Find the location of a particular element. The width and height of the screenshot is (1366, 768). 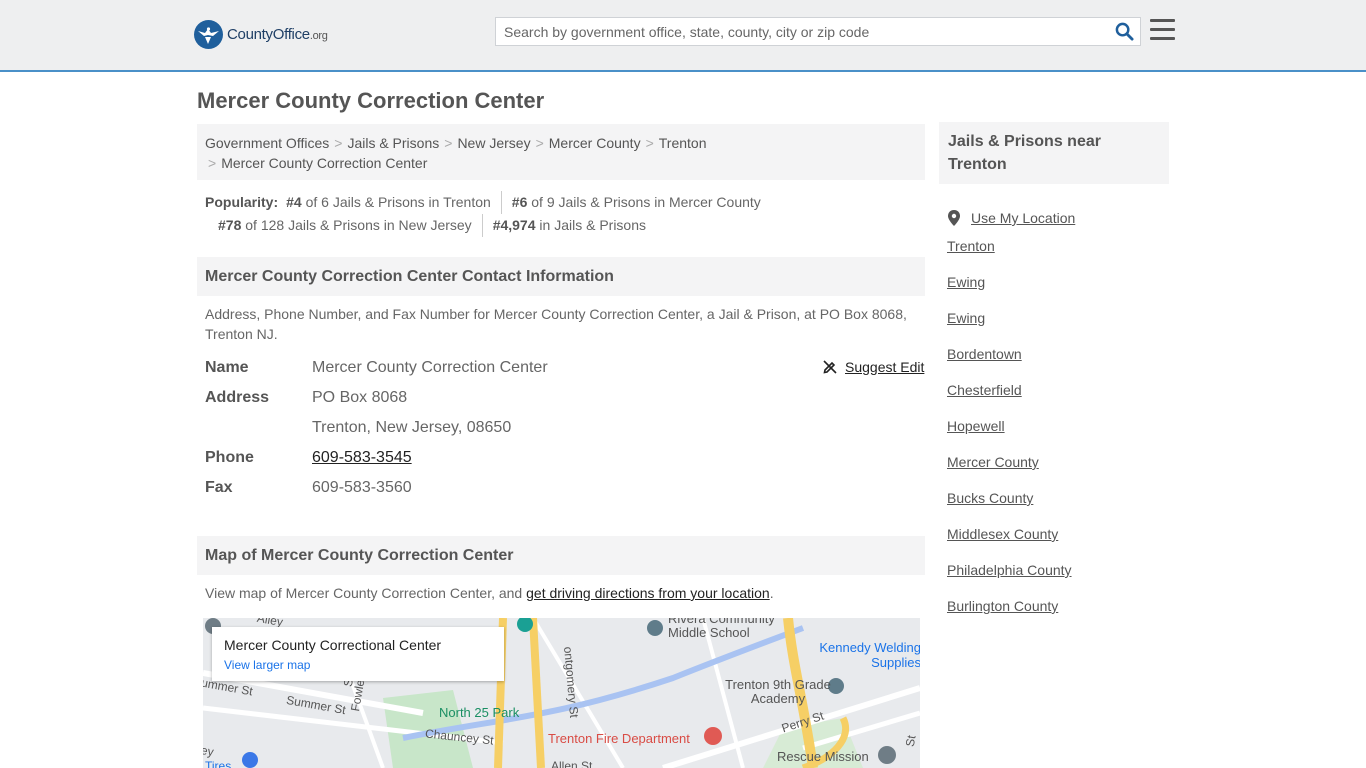

contact-label: Address is located at coordinates (237, 397).